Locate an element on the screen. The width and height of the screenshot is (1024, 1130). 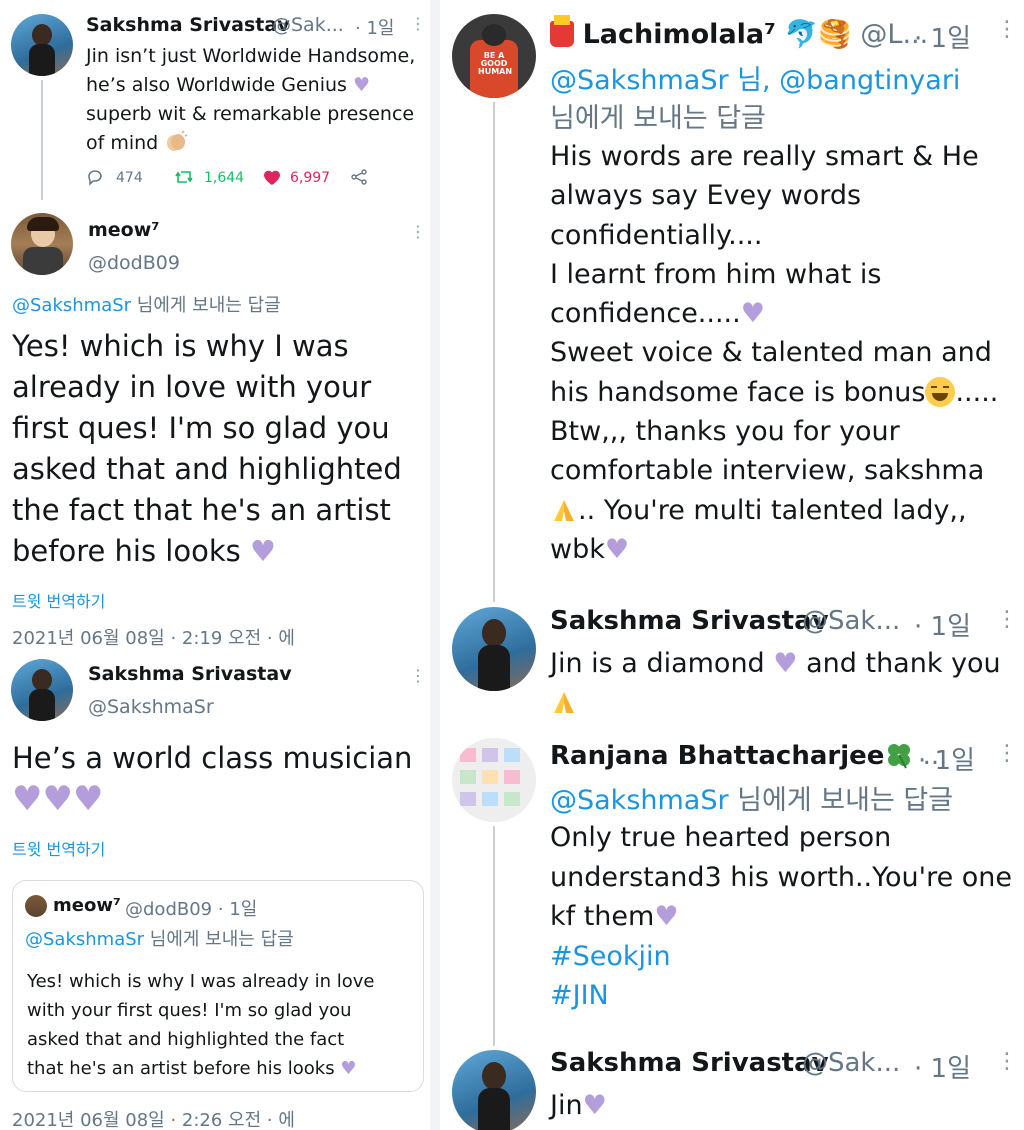
tweet-text-line: always say Evey words is located at coordinates (706, 196).